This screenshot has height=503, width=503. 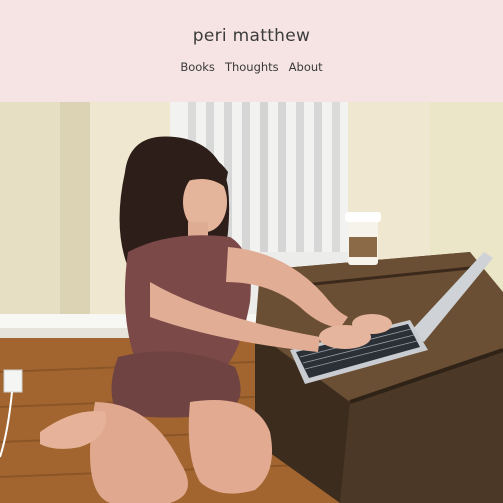 I want to click on nav-link-thoughts: Thoughts, so click(x=252, y=67).